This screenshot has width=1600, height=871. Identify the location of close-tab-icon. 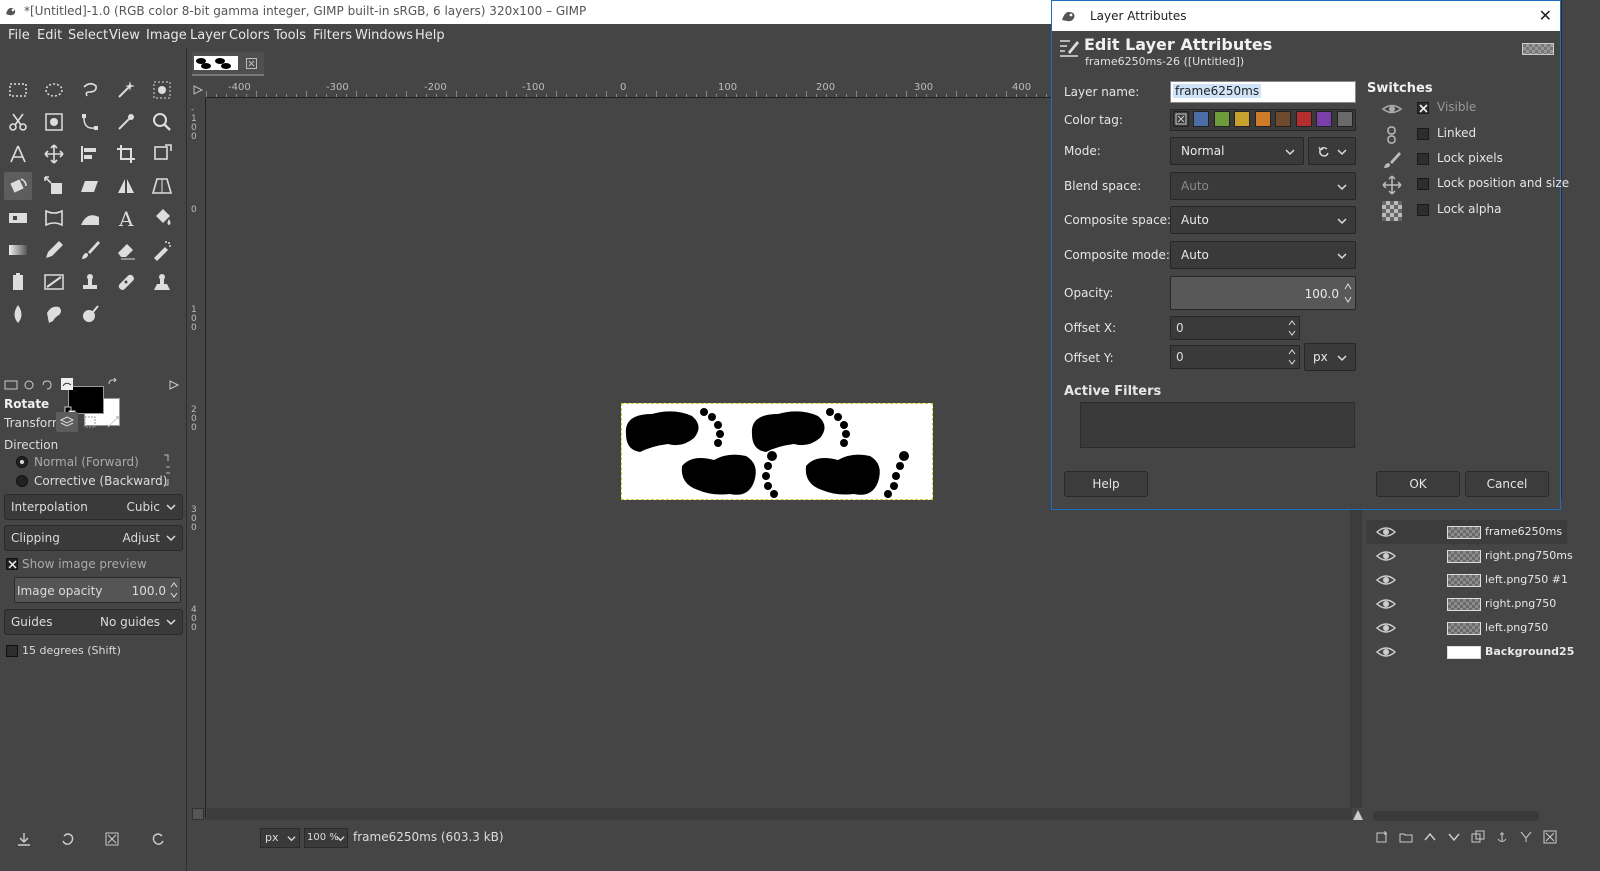
(251, 63).